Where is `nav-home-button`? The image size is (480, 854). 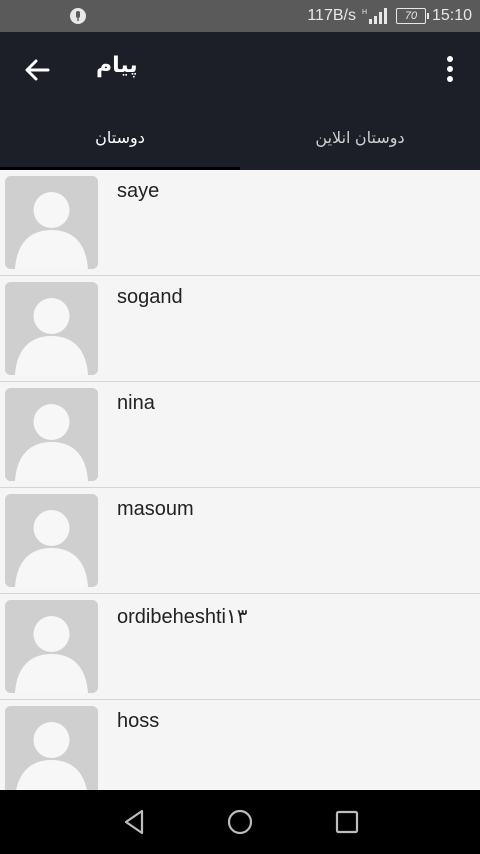
nav-home-button is located at coordinates (240, 822).